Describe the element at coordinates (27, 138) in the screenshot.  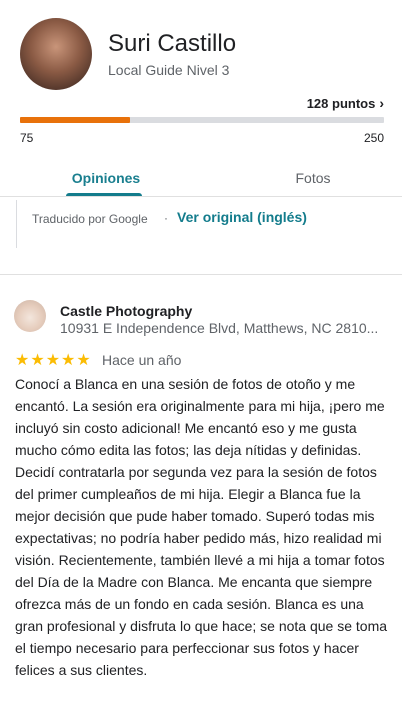
I see `progress-min-label: 75` at that location.